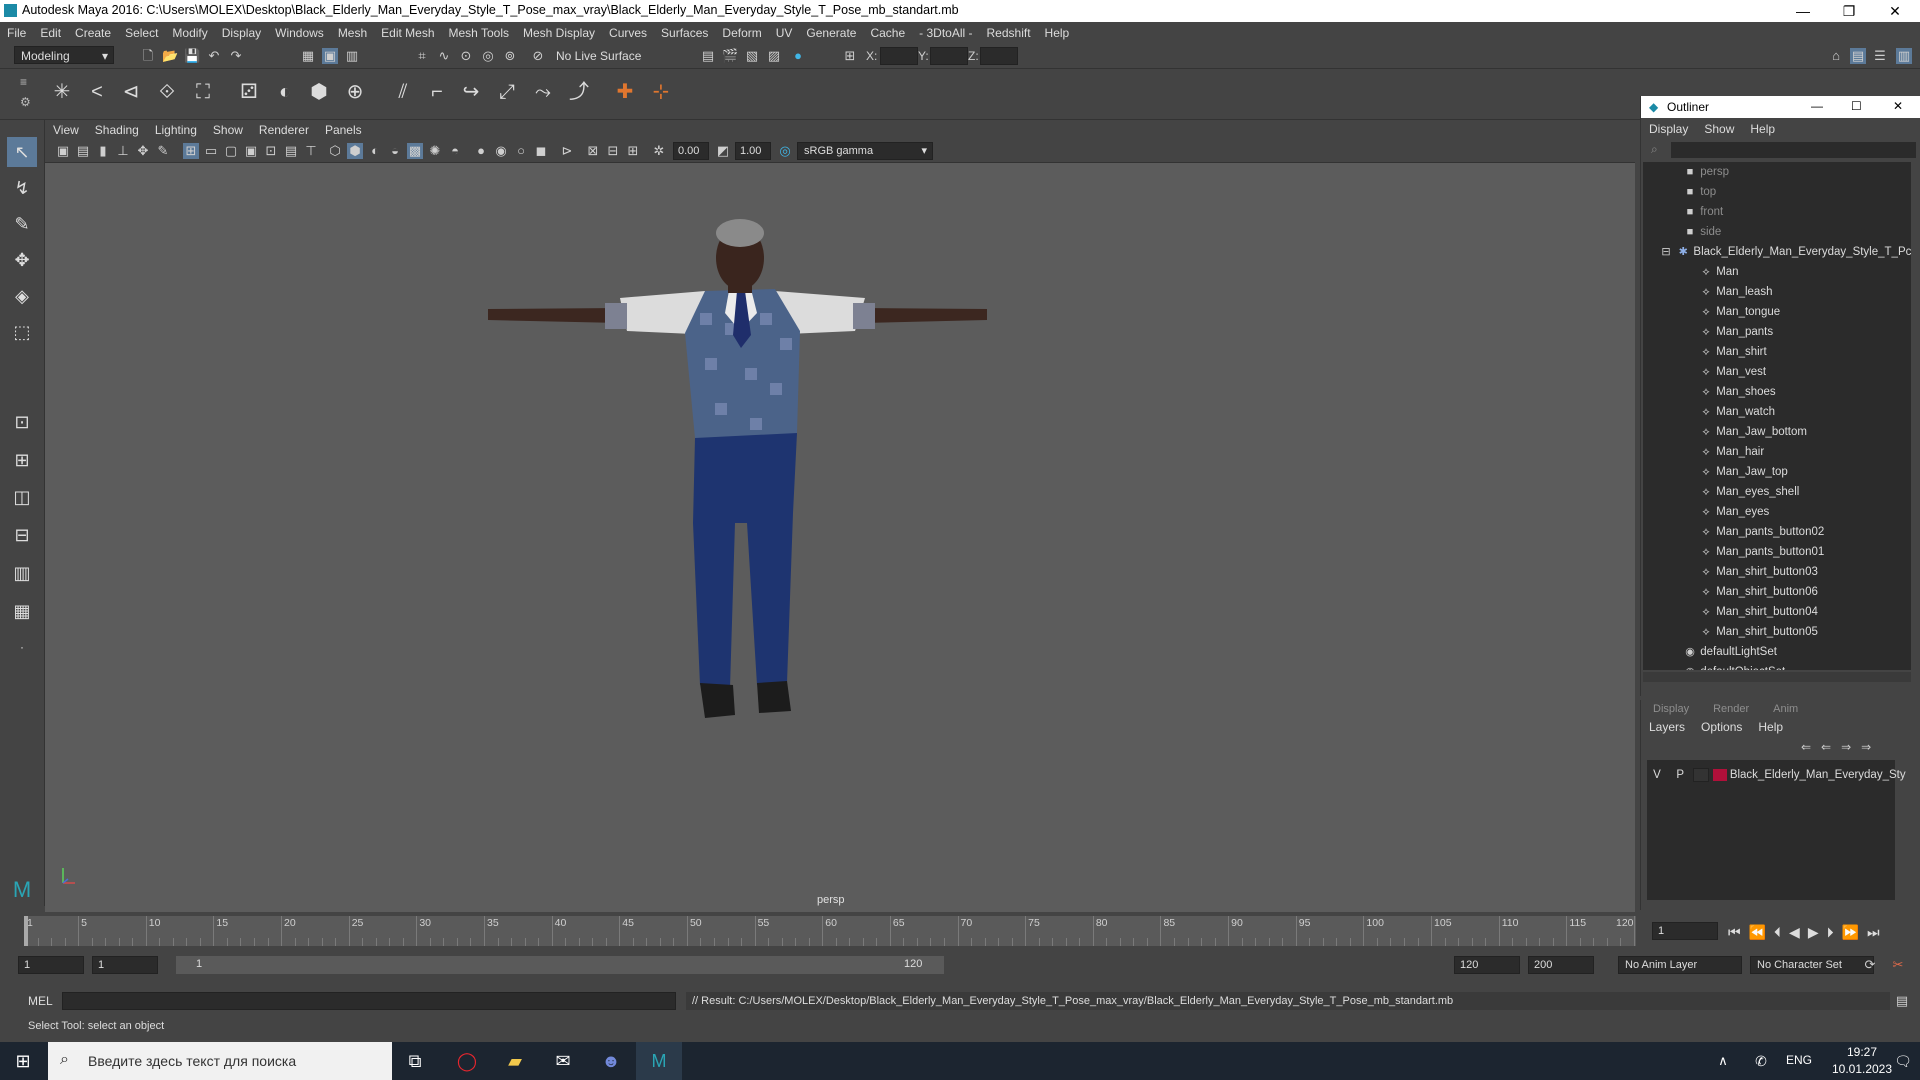  I want to click on command-input, so click(369, 1001).